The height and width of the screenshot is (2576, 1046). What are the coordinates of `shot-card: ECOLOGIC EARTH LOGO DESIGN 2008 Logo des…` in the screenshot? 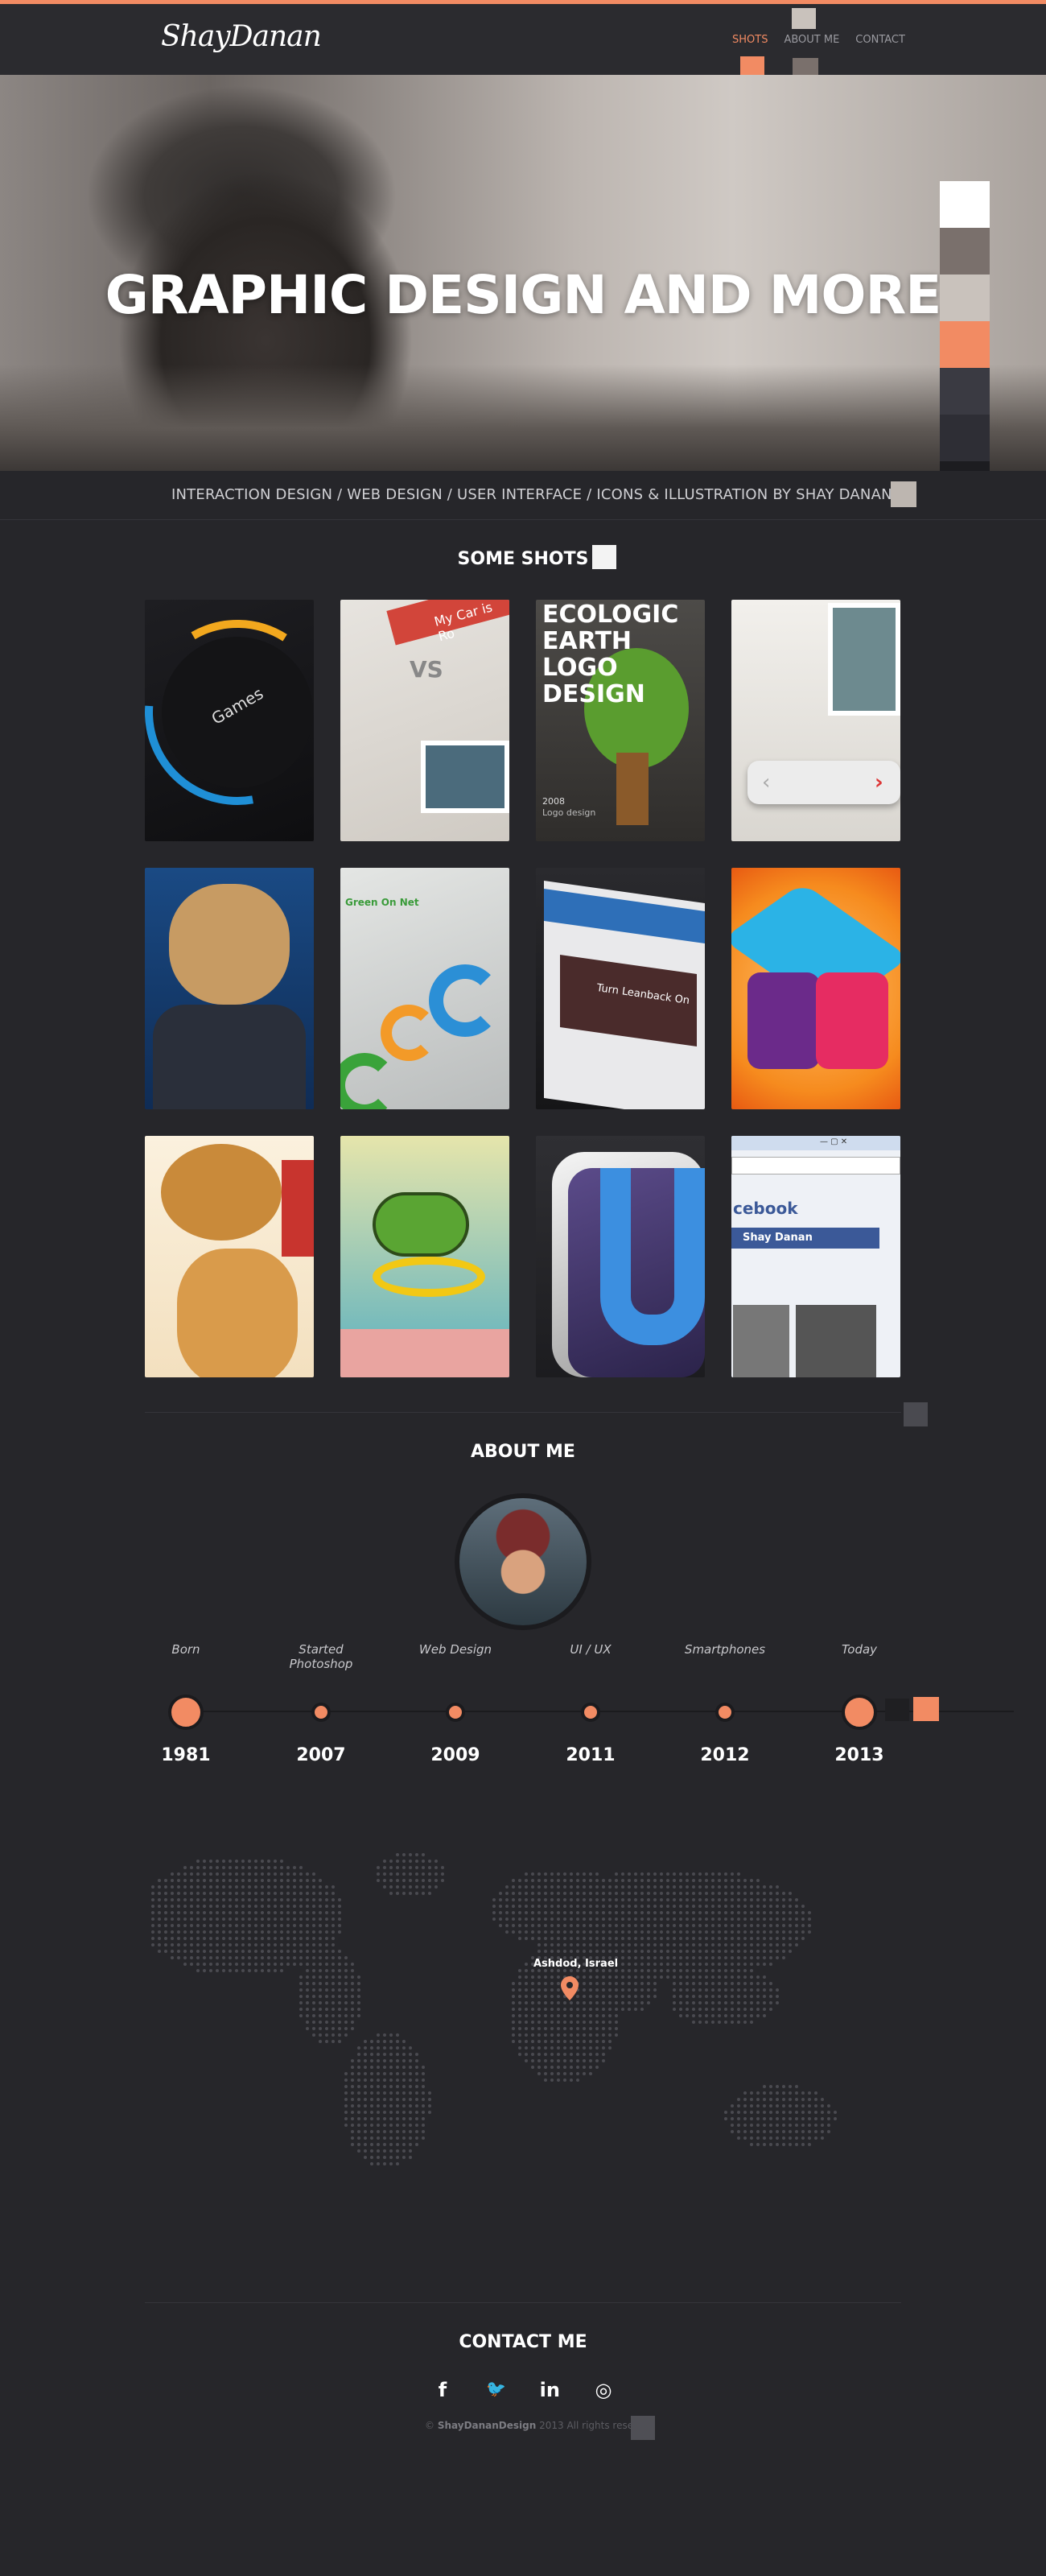 It's located at (620, 720).